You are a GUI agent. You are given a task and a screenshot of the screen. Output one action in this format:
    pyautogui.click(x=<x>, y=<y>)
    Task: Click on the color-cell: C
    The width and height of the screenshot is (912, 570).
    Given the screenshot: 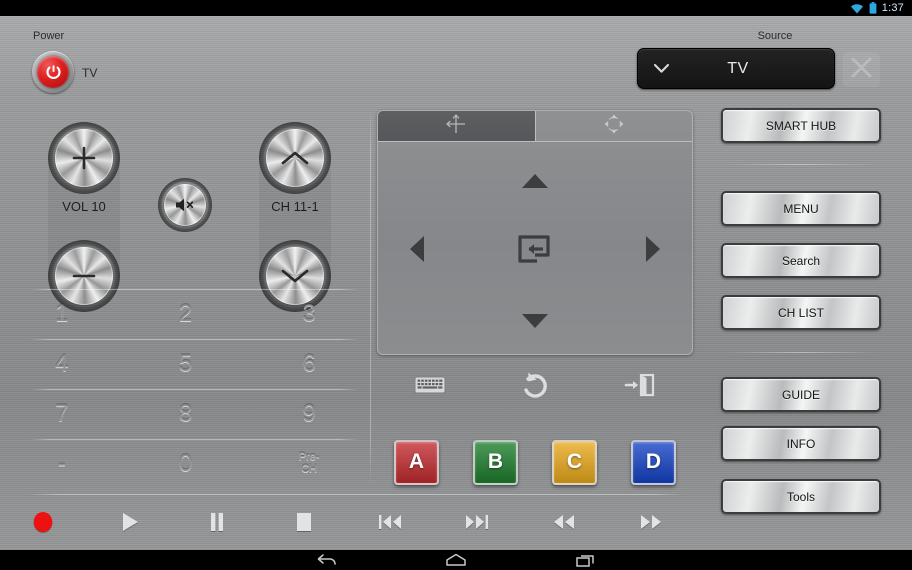 What is the action you would take?
    pyautogui.click(x=574, y=462)
    